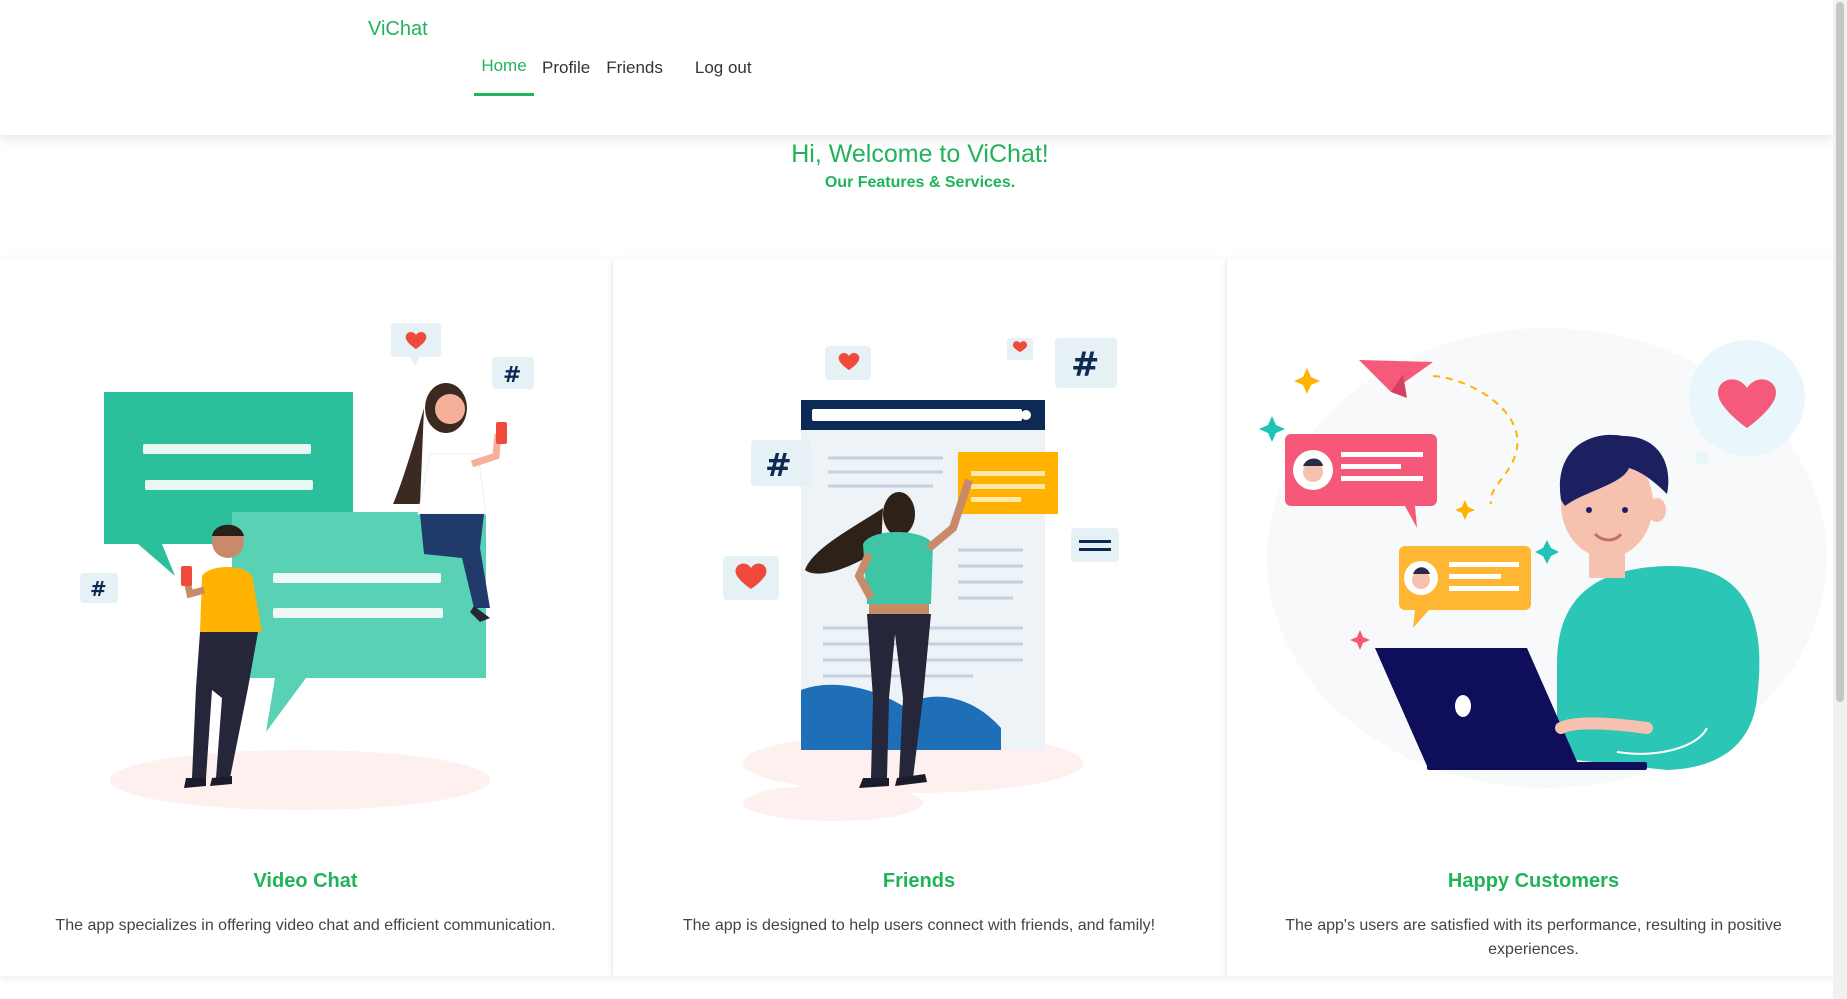  Describe the element at coordinates (504, 74) in the screenshot. I see `nav-link-home: Home` at that location.